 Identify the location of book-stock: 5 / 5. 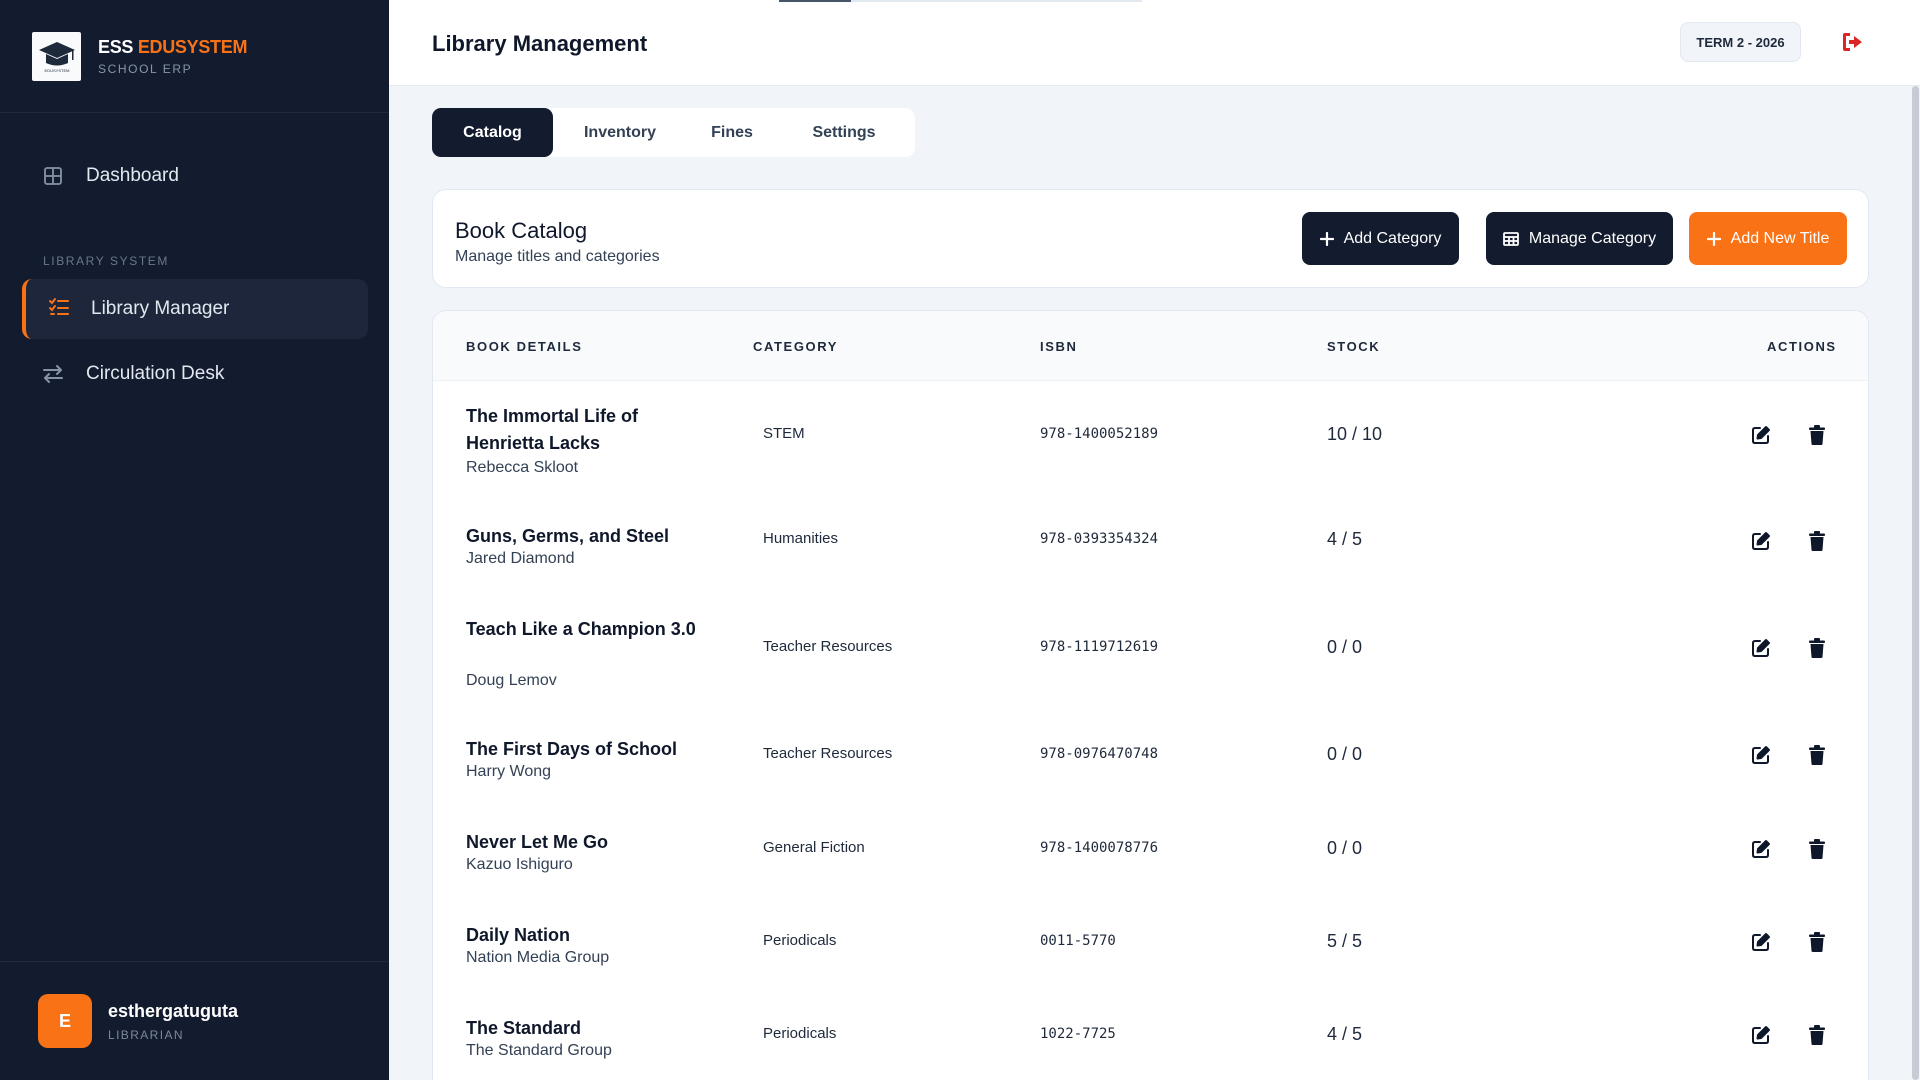
(1345, 941).